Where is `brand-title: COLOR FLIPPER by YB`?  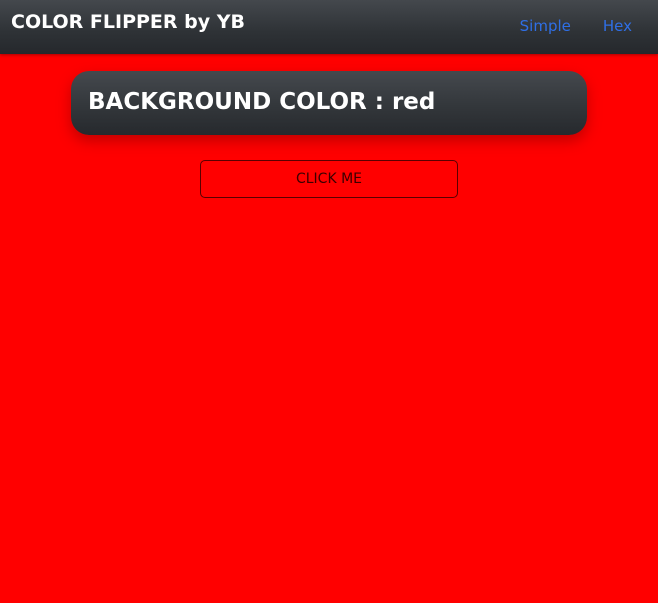
brand-title: COLOR FLIPPER by YB is located at coordinates (128, 22).